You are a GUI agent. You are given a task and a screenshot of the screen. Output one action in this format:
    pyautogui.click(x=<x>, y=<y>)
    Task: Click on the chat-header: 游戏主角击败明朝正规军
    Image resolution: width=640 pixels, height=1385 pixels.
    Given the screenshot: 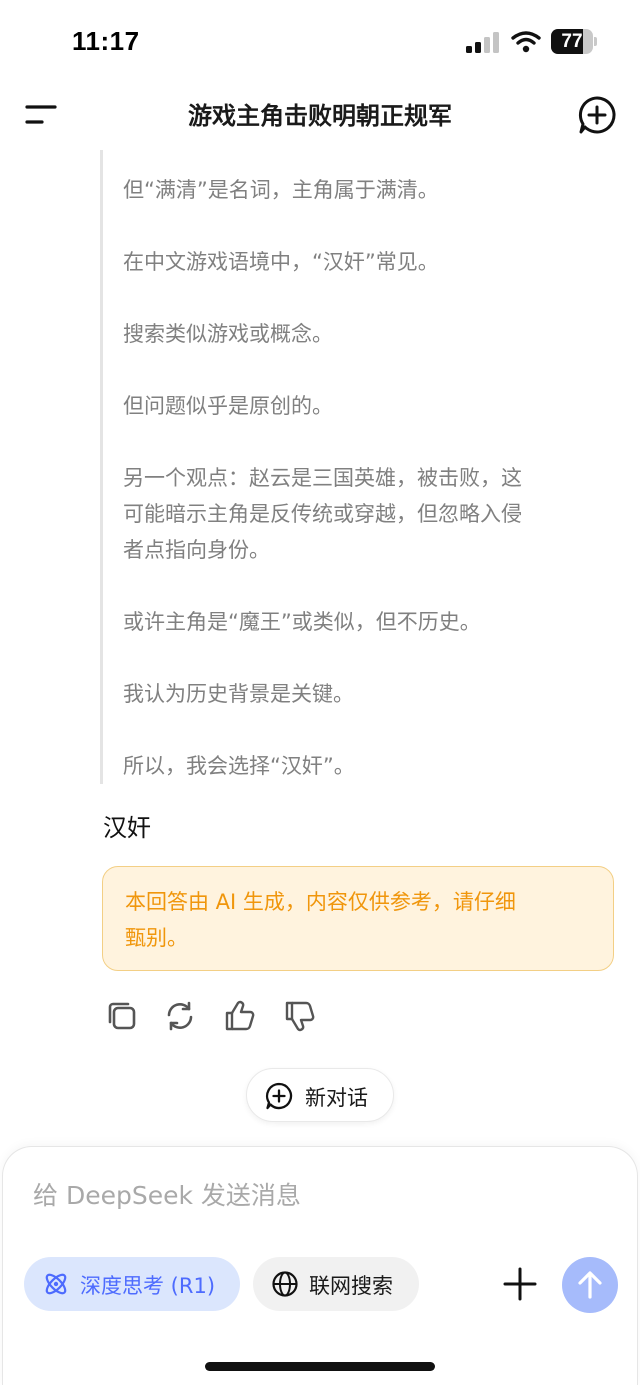 What is the action you would take?
    pyautogui.click(x=320, y=114)
    